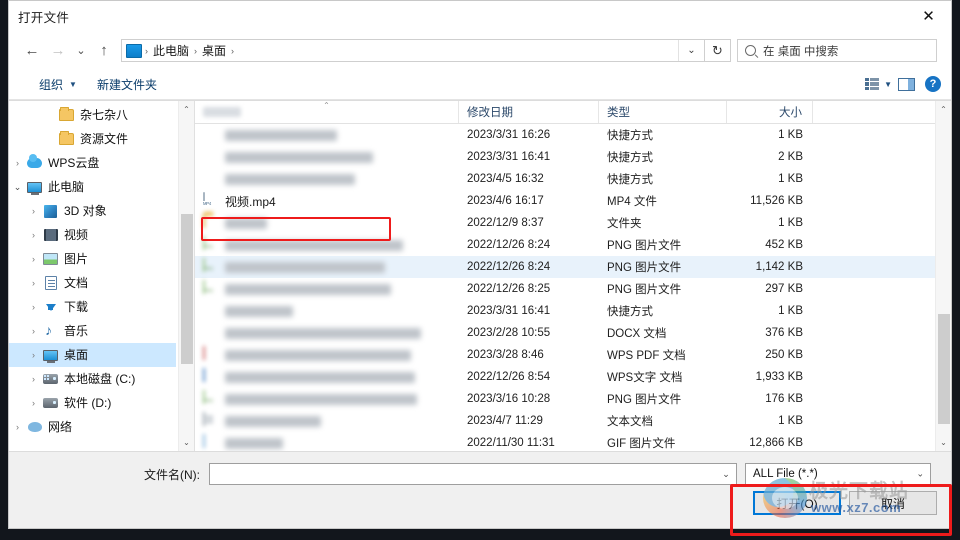 This screenshot has height=540, width=960. I want to click on forward-button: →, so click(58, 51).